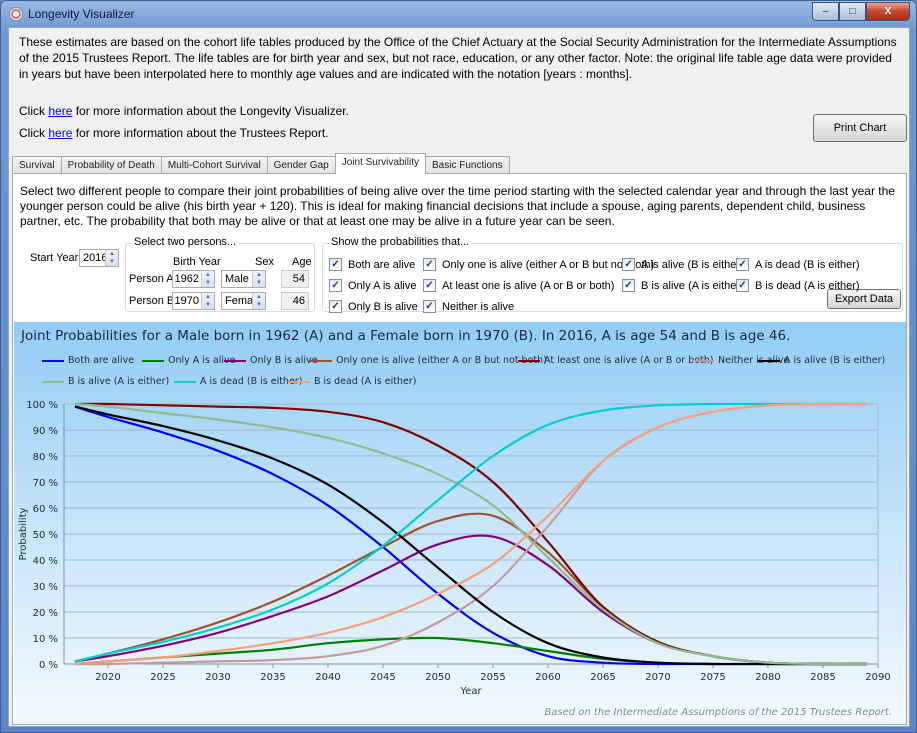 This screenshot has height=733, width=917. I want to click on x-axis-label: Year, so click(470, 691).